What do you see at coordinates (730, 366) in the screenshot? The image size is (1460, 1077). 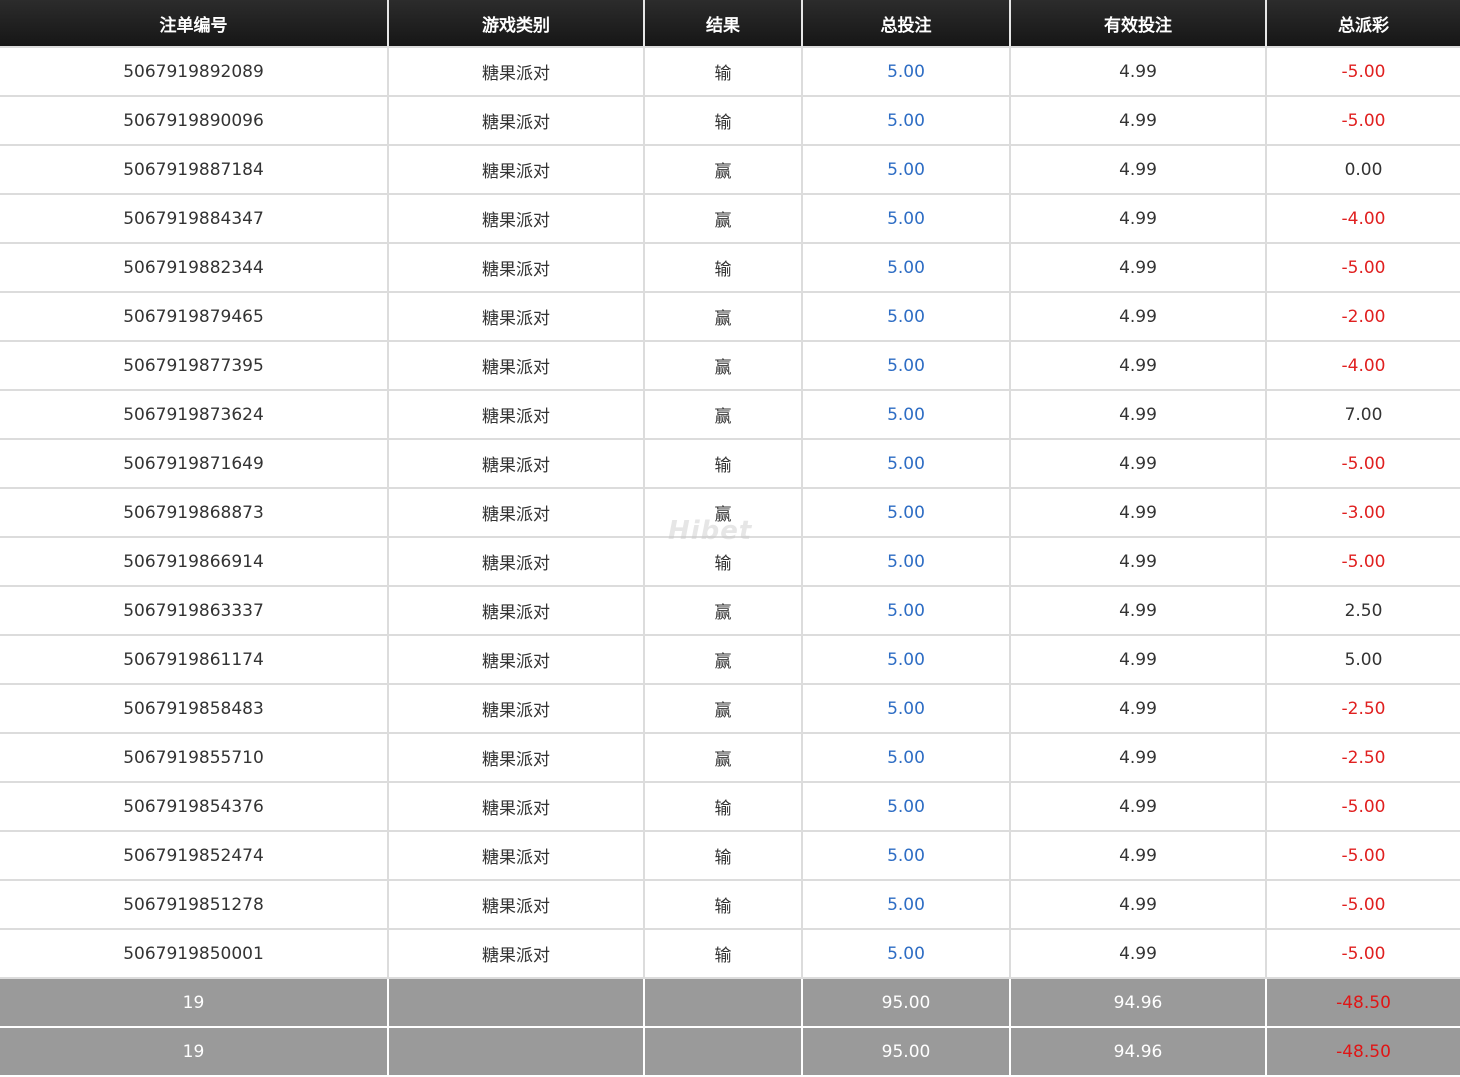 I see `table-row: 5067919877395 糖果派对赢 5.00 4.99 -4.00` at bounding box center [730, 366].